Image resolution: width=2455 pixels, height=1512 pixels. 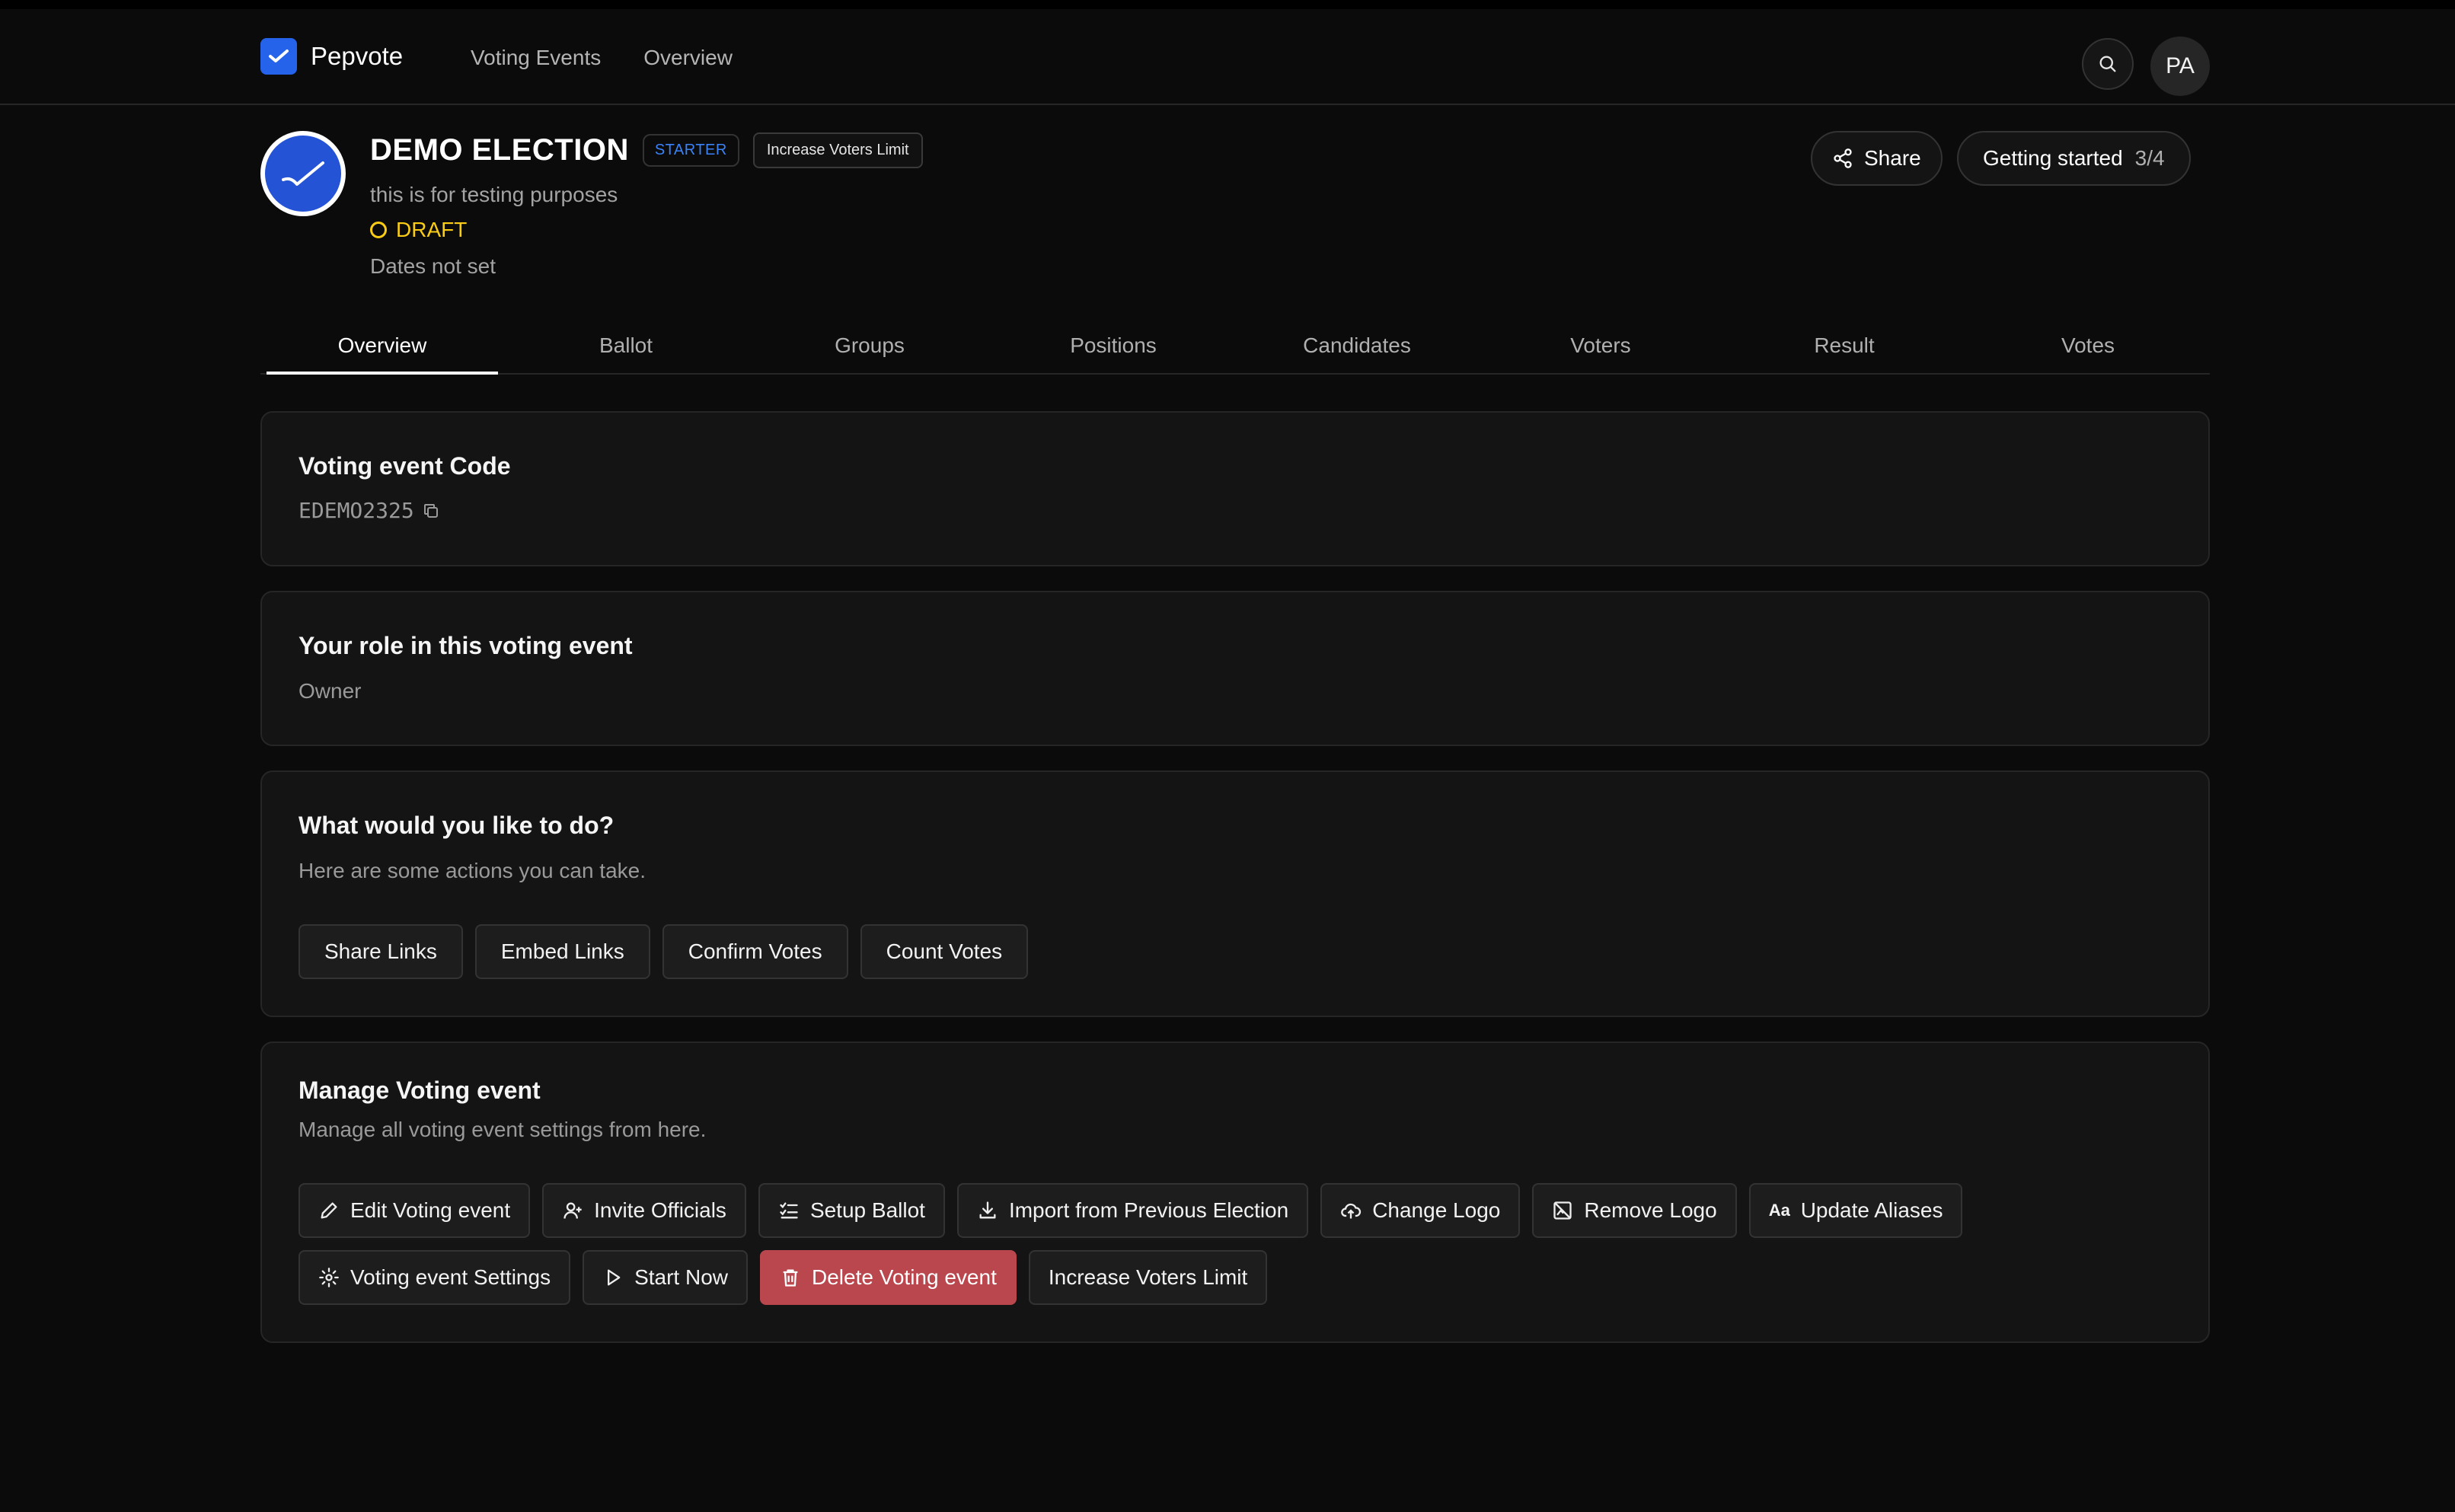 What do you see at coordinates (904, 1277) in the screenshot?
I see `delete-voting-event-label: Delete Voting event` at bounding box center [904, 1277].